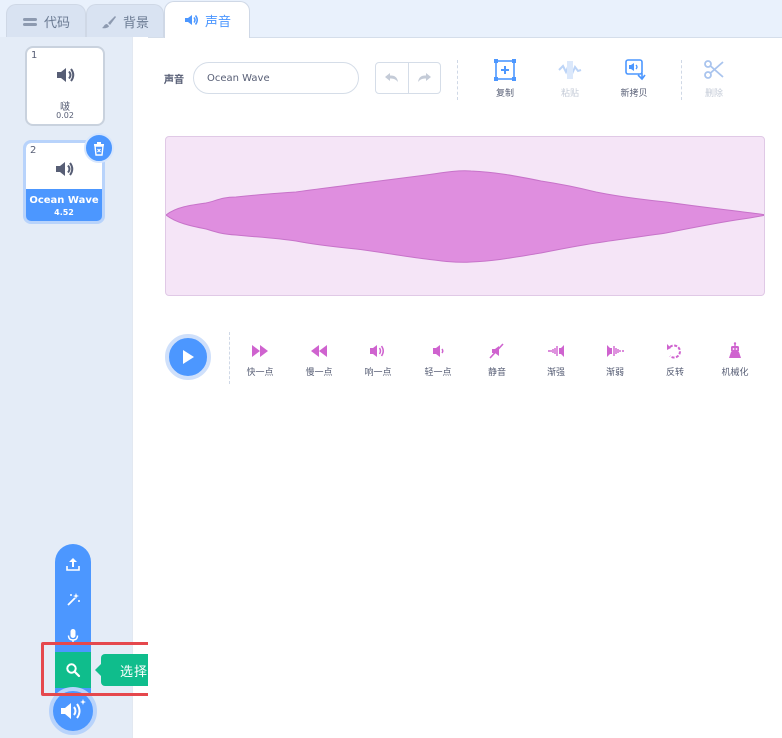 This screenshot has width=782, height=738. I want to click on effect-louder: 响一点, so click(378, 360).